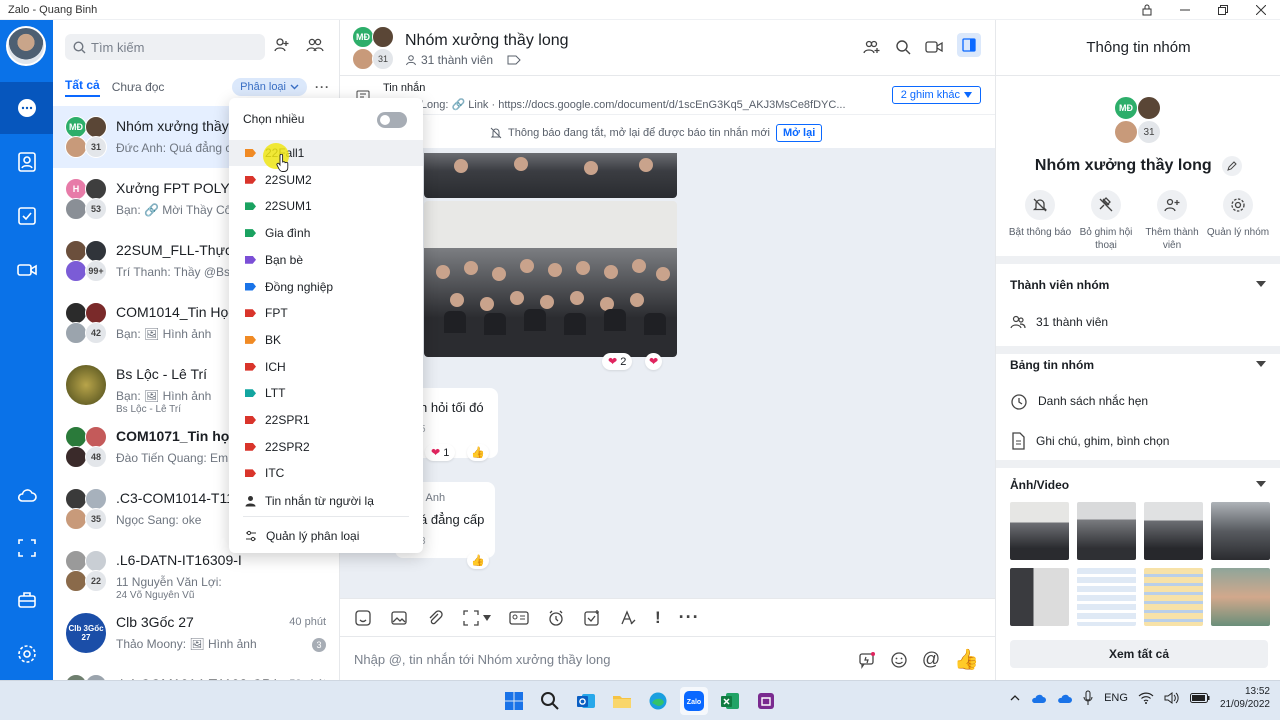 The width and height of the screenshot is (1280, 720). I want to click on classify-dropdown: Phân loại, so click(269, 87).